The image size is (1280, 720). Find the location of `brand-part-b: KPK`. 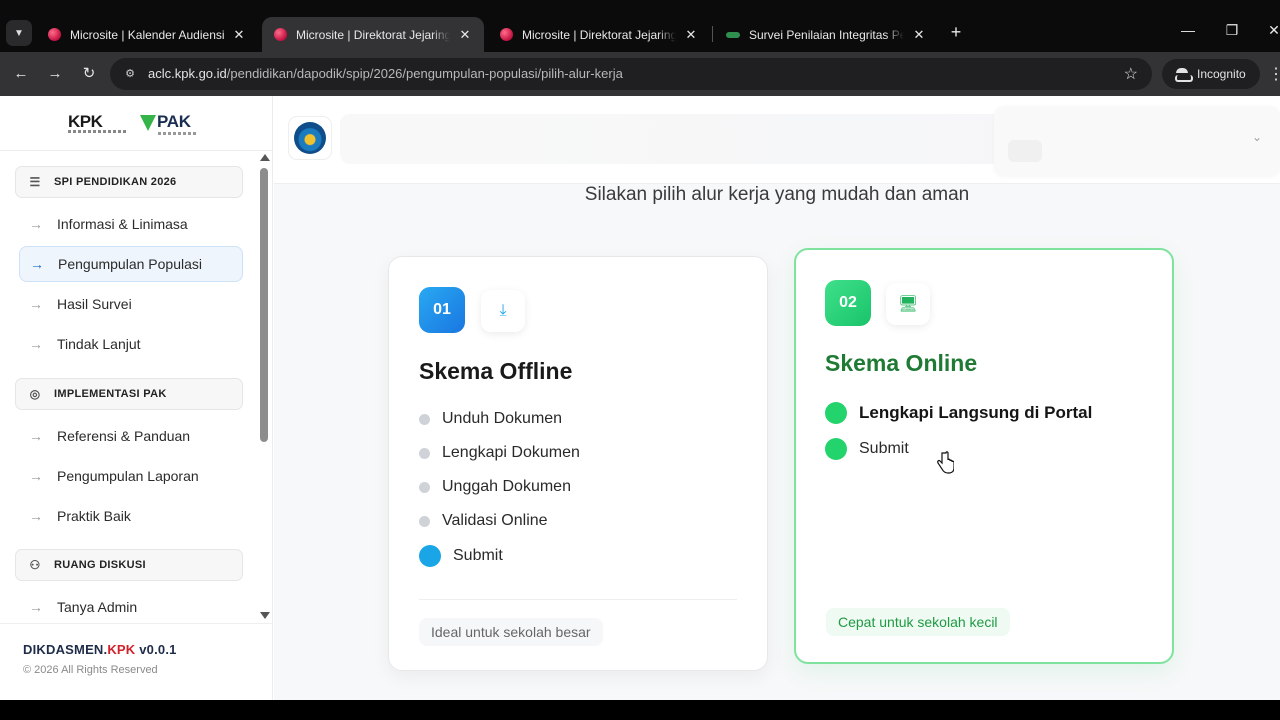

brand-part-b: KPK is located at coordinates (121, 649).